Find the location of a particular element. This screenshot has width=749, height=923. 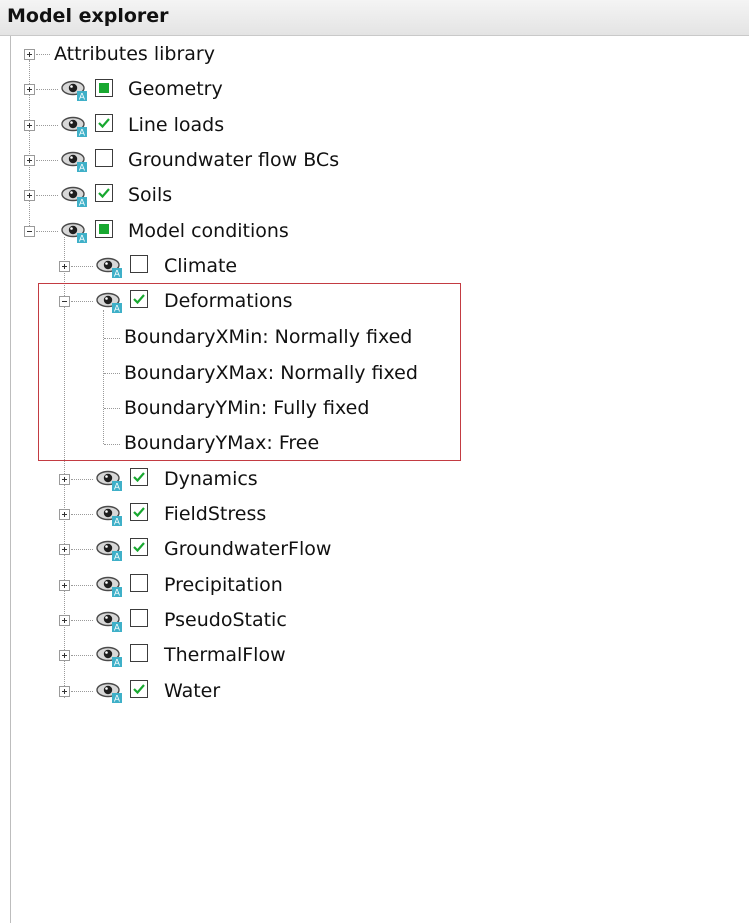

tree-item-deformations: Deformations is located at coordinates (228, 301).